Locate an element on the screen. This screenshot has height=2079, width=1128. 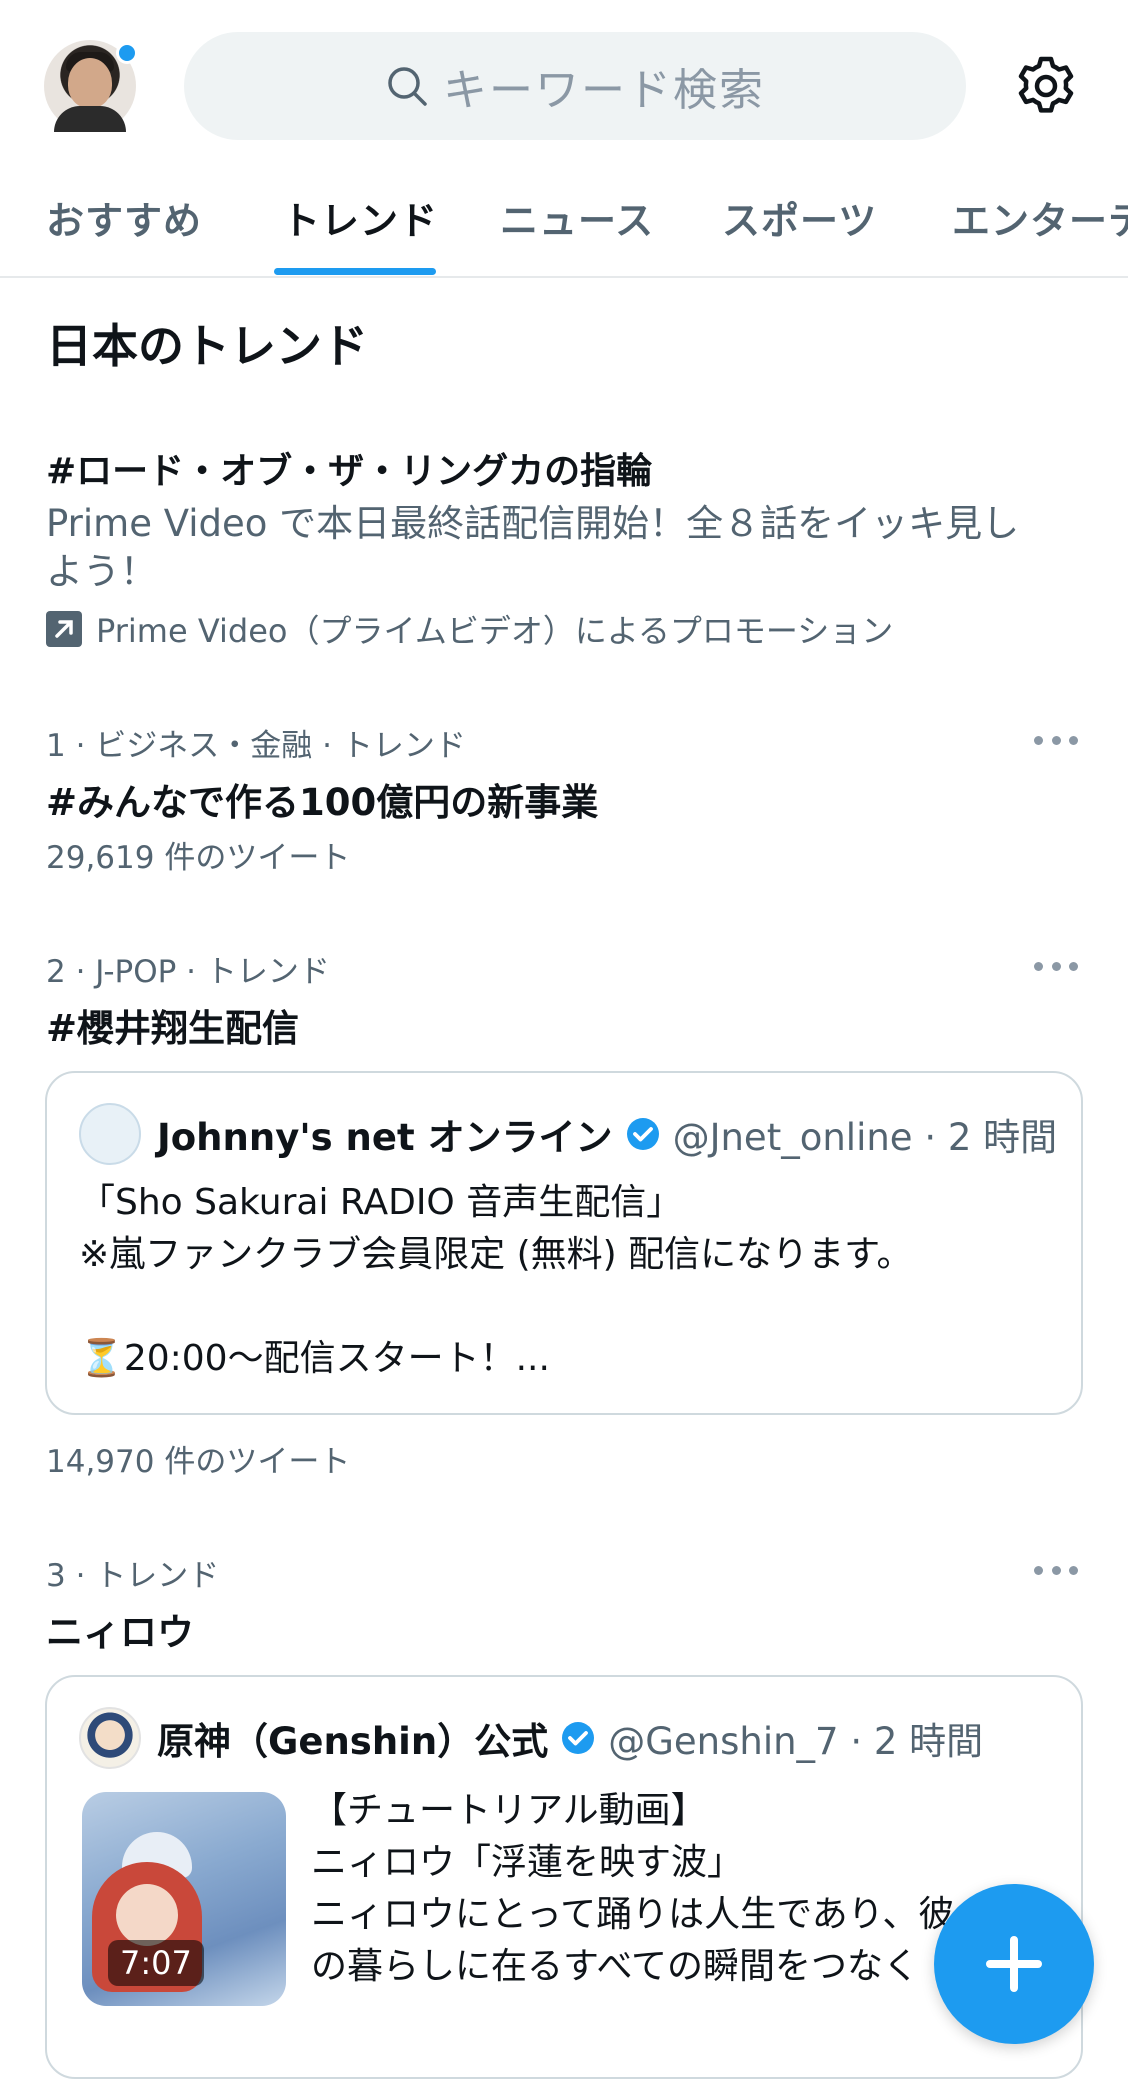
thumbnail-figure-face is located at coordinates (147, 1915).